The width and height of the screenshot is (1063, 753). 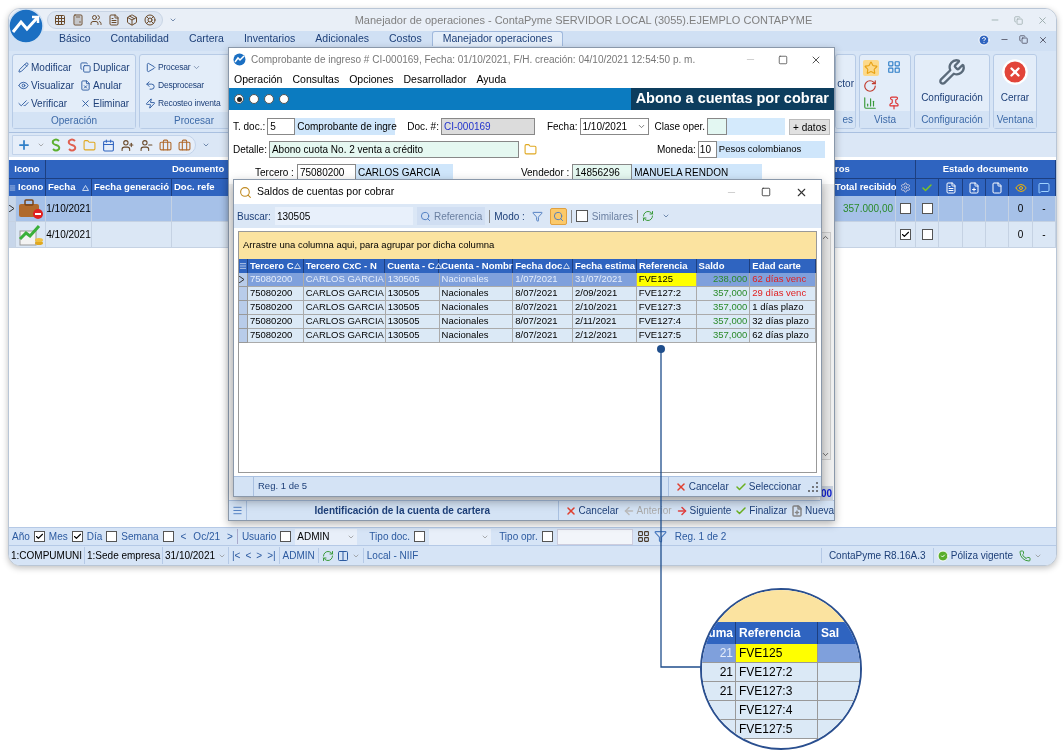 What do you see at coordinates (47, 555) in the screenshot?
I see `company-select: 1:COMPUMUNI` at bounding box center [47, 555].